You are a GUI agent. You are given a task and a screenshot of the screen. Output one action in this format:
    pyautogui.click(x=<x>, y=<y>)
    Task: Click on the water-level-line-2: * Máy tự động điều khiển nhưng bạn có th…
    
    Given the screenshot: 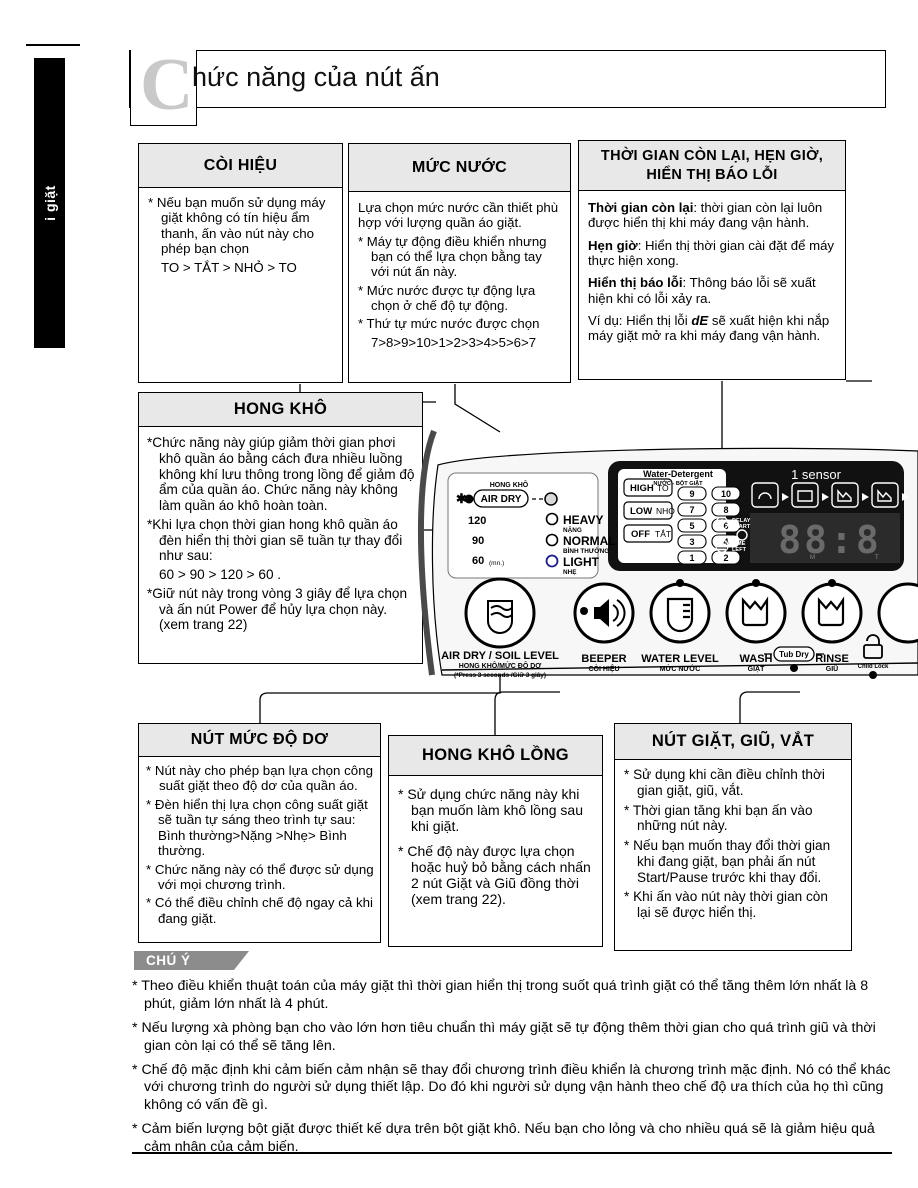 What is the action you would take?
    pyautogui.click(x=452, y=256)
    